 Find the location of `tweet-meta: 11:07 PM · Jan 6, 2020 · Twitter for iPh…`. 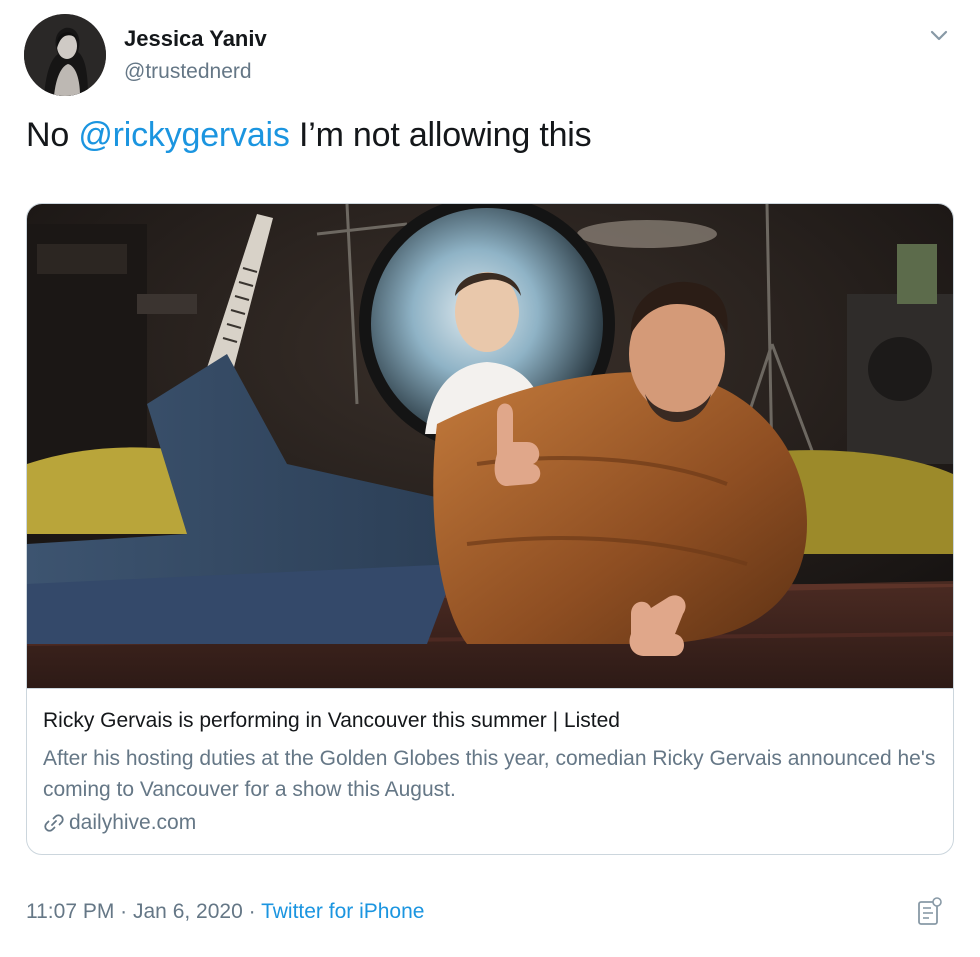

tweet-meta: 11:07 PM · Jan 6, 2020 · Twitter for iPh… is located at coordinates (225, 912).